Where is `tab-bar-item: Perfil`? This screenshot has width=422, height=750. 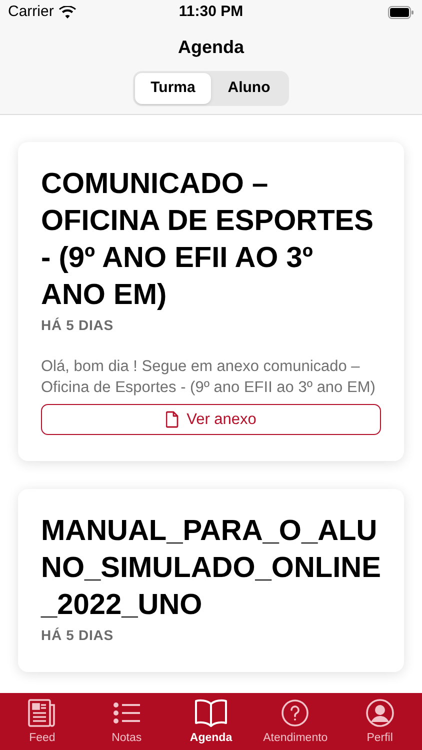 tab-bar-item: Perfil is located at coordinates (380, 721).